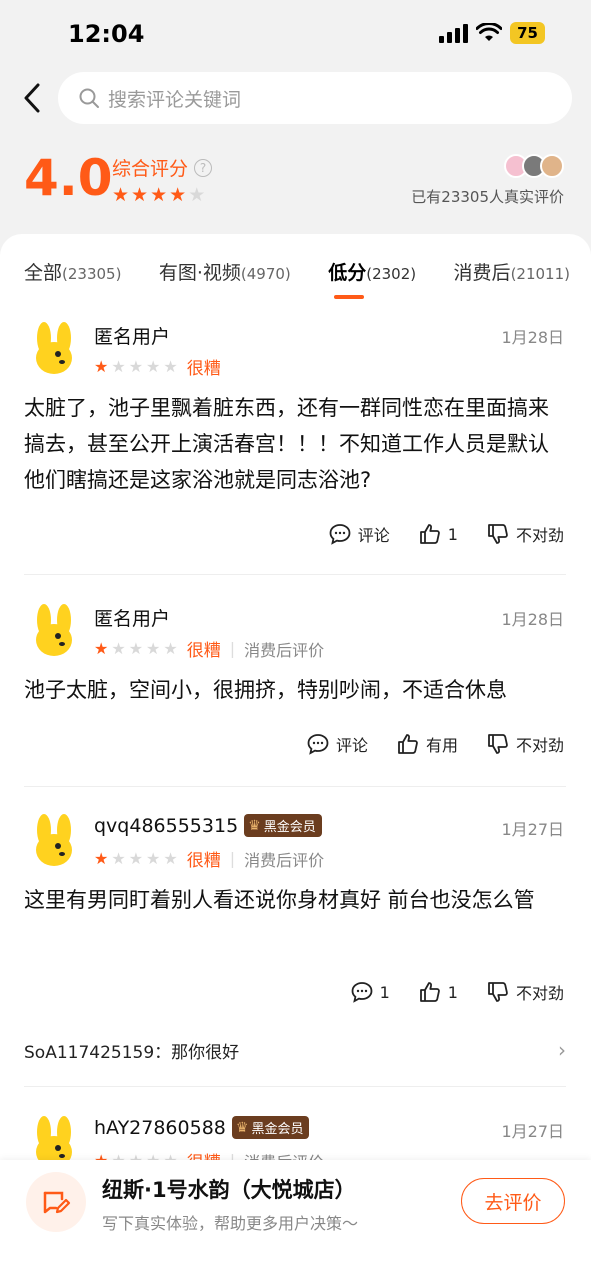  I want to click on username: qvq486555315 ♛ 黑金会员, so click(208, 825).